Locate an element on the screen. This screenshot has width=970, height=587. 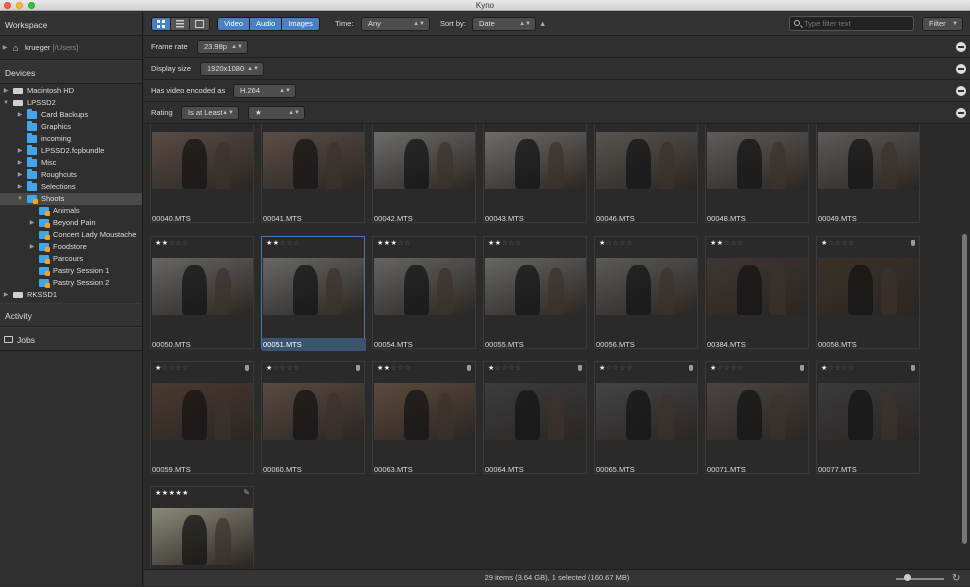
media-type-images-button: Images is located at coordinates (300, 24).